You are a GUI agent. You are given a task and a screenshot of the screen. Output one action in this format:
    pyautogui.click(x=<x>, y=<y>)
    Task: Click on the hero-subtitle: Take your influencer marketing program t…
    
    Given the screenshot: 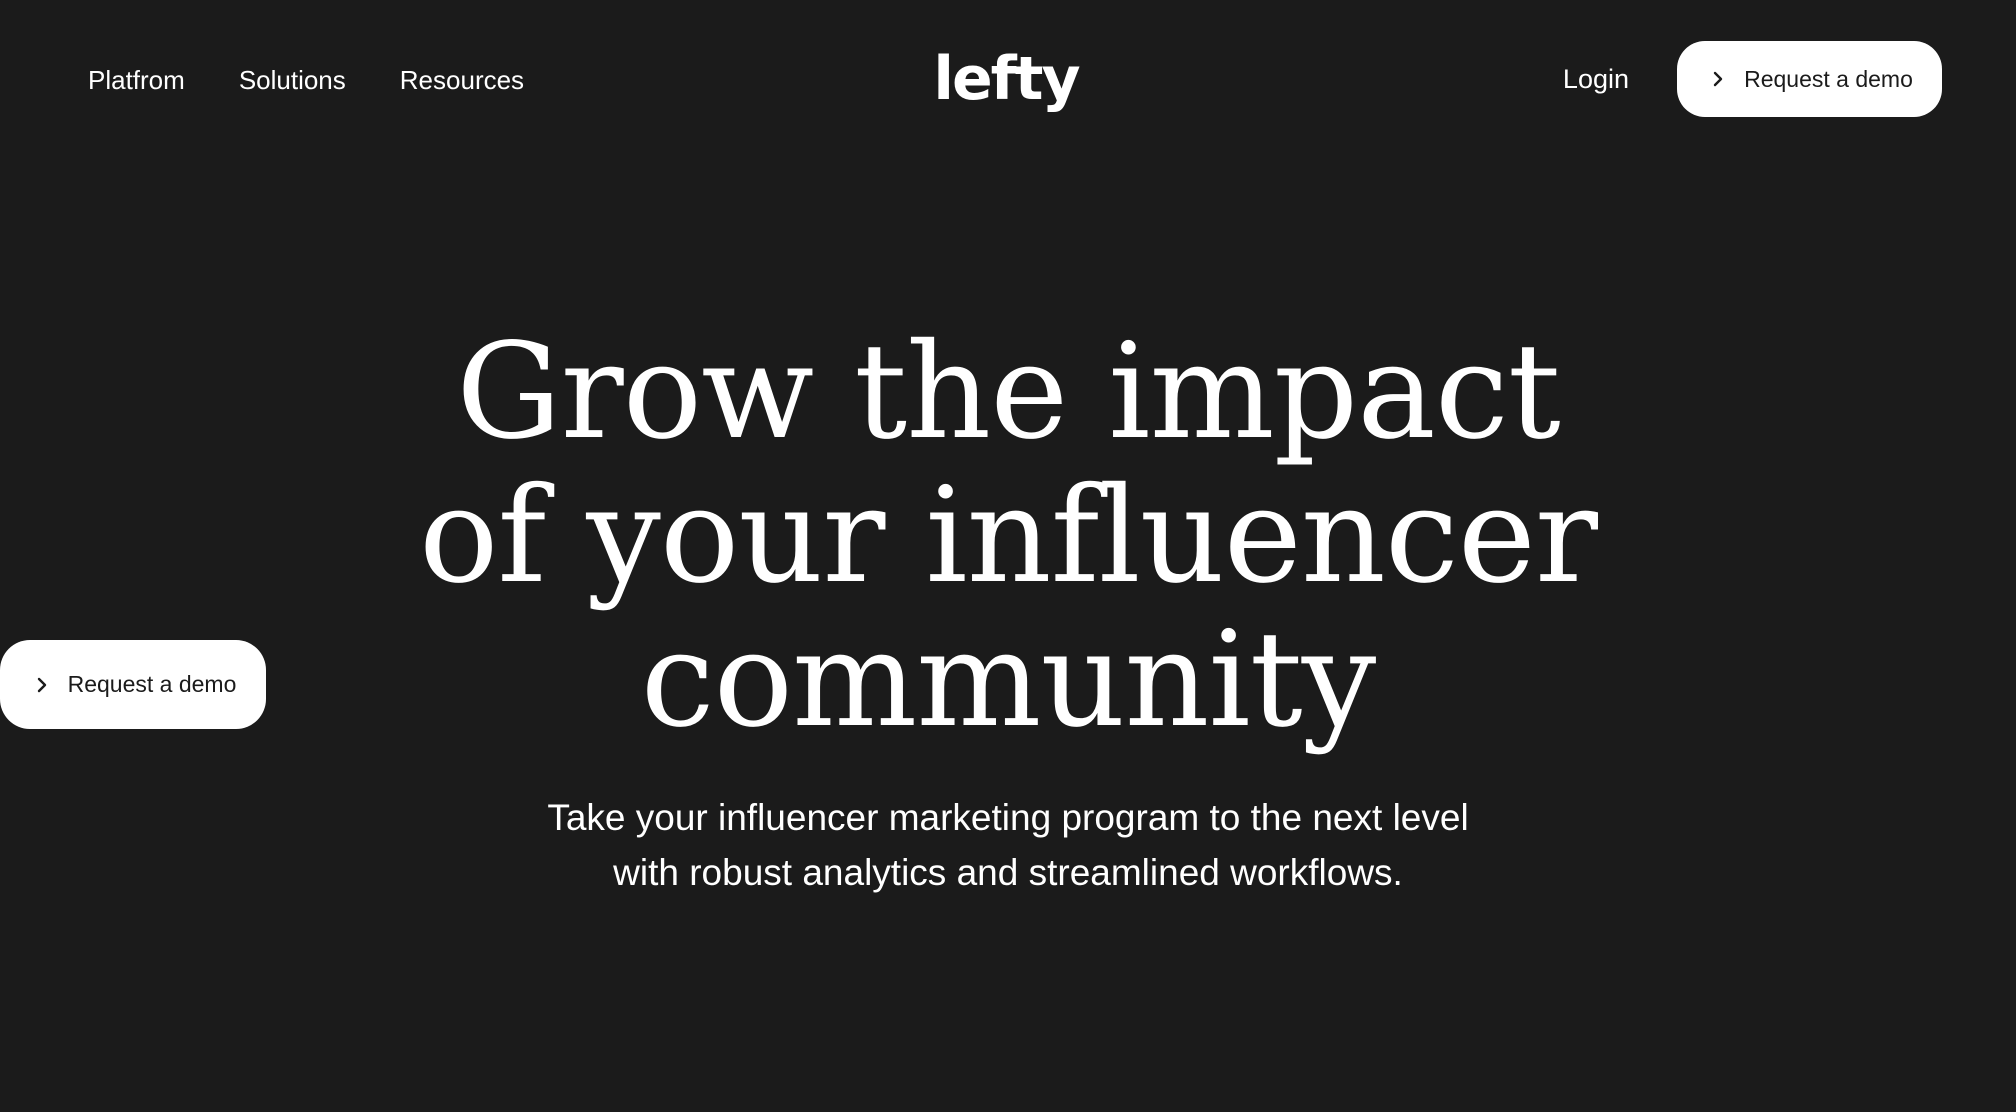 What is the action you would take?
    pyautogui.click(x=1008, y=845)
    